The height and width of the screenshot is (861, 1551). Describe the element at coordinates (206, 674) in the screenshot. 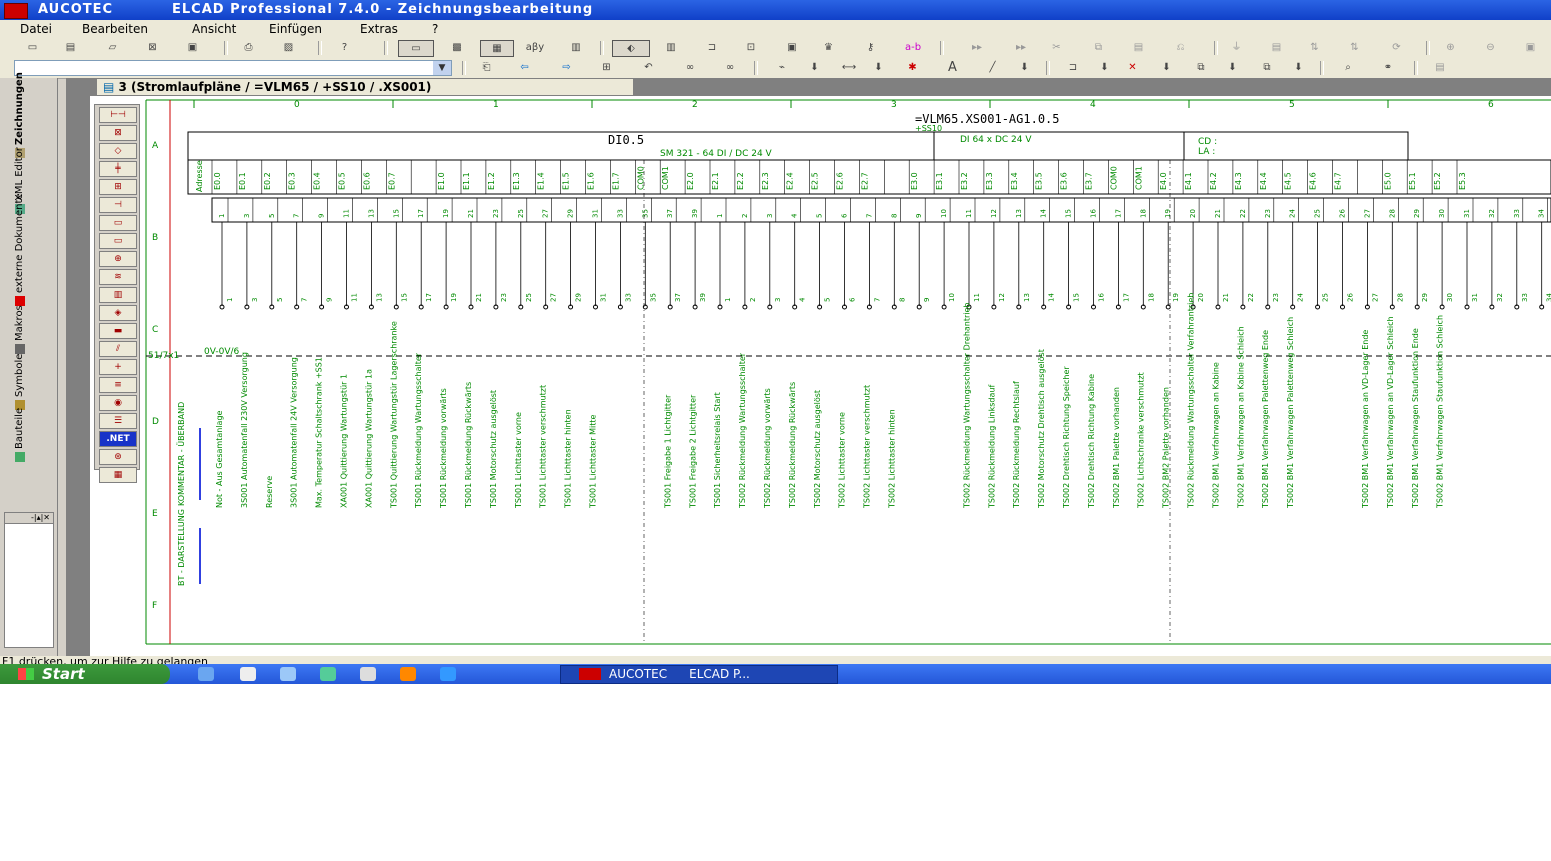

I see `quicklaunch-desktop-icon` at that location.